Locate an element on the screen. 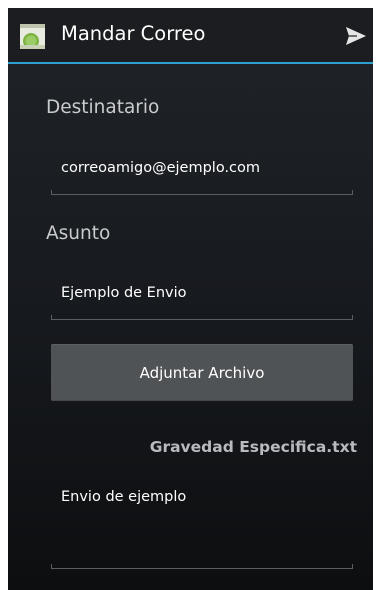  recipient-field: correoamigo@ejemplo.com is located at coordinates (202, 174).